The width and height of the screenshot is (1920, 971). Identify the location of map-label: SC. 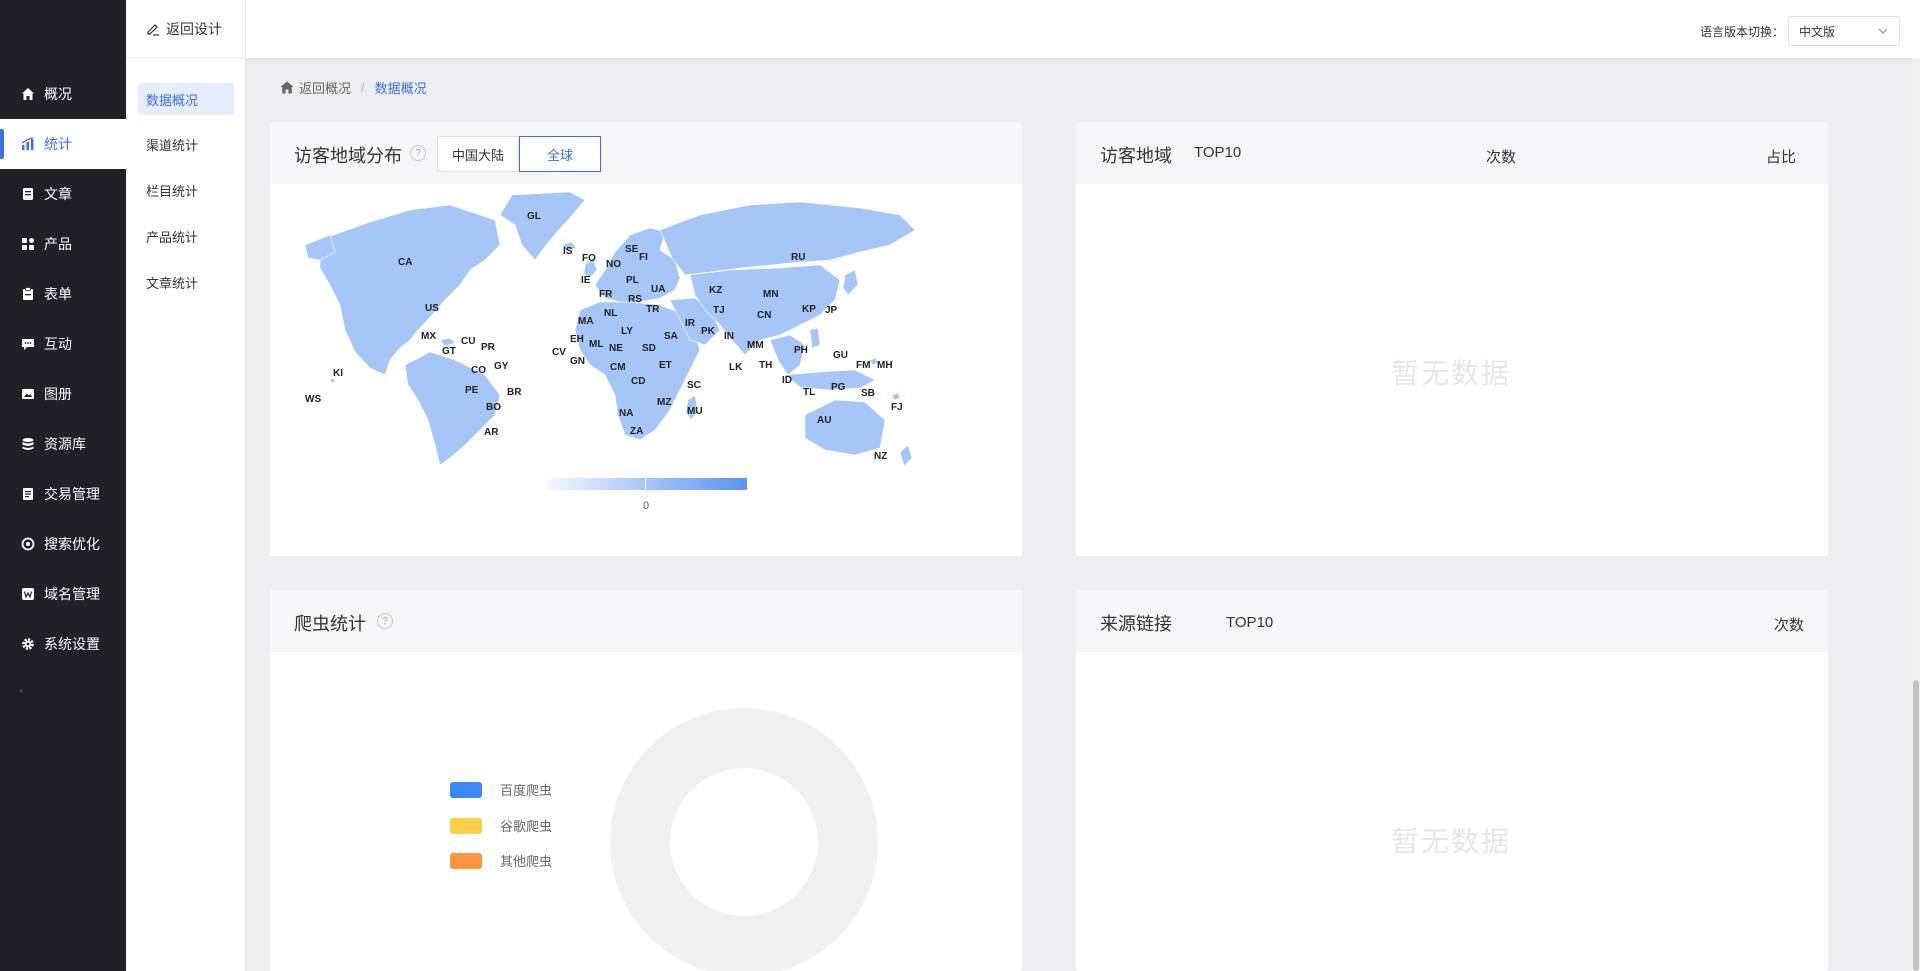
(694, 385).